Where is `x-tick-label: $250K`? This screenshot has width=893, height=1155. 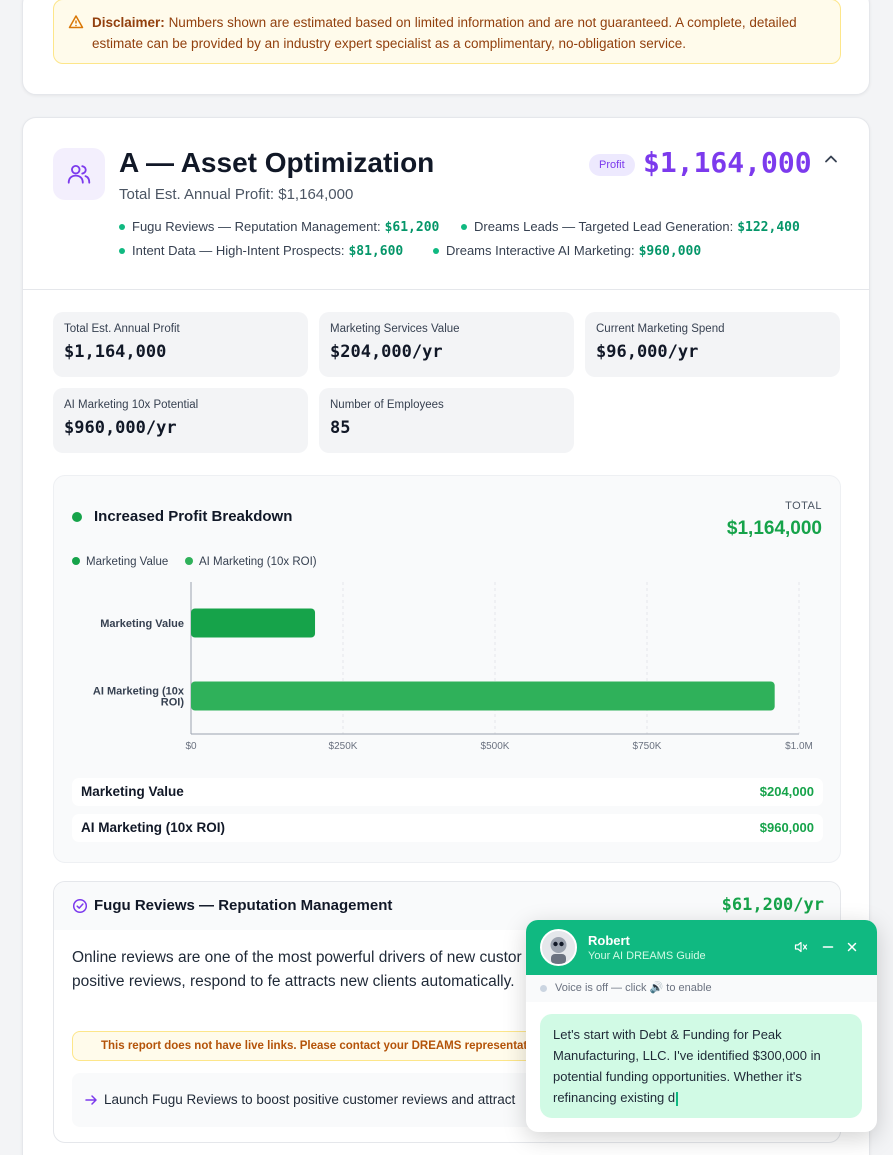
x-tick-label: $250K is located at coordinates (343, 746).